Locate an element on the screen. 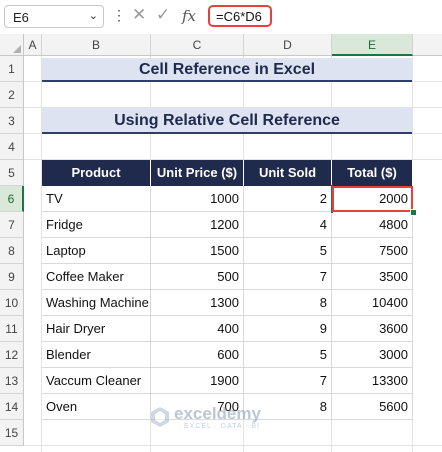 The width and height of the screenshot is (442, 452). row-header-8: 8 is located at coordinates (12, 251).